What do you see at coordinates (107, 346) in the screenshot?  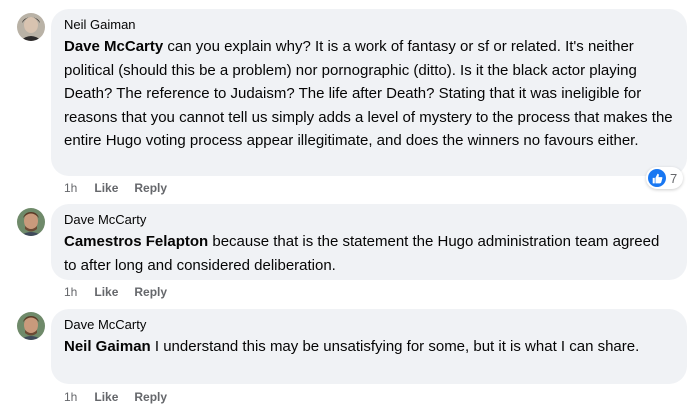 I see `mention-link: Neil Gaiman` at bounding box center [107, 346].